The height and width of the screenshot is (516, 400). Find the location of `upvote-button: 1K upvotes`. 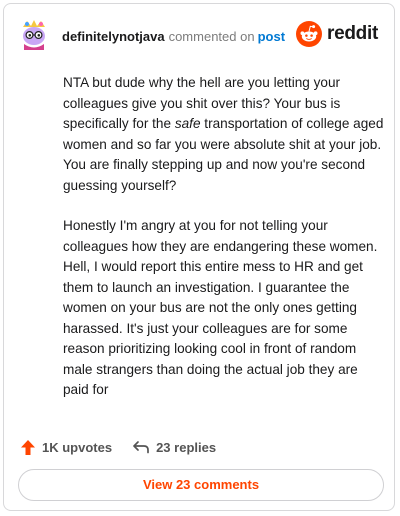

upvote-button: 1K upvotes is located at coordinates (66, 447).